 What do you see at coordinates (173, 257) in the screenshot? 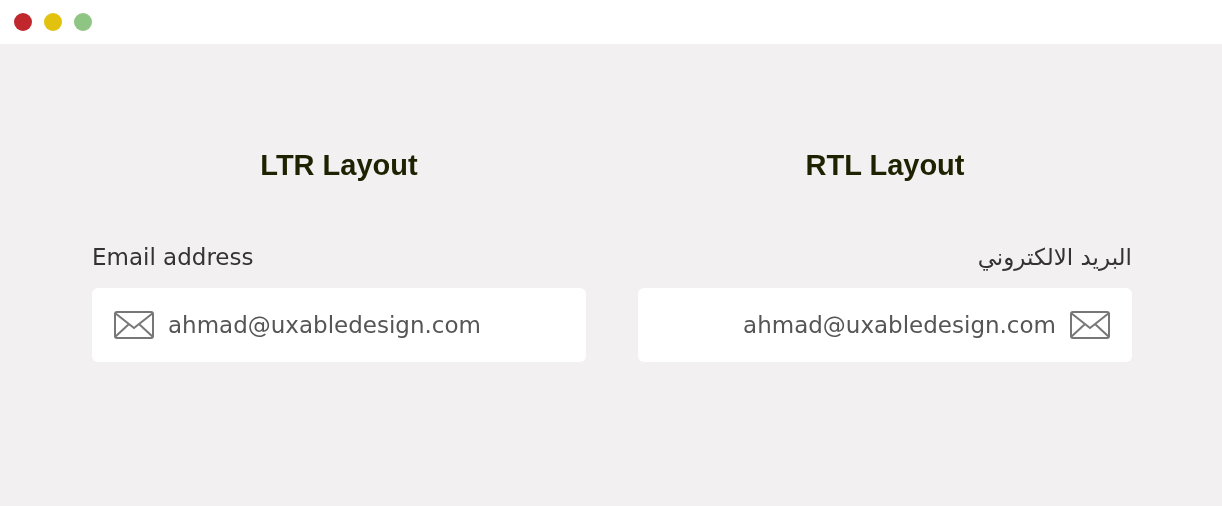
I see `field-label: Email address` at bounding box center [173, 257].